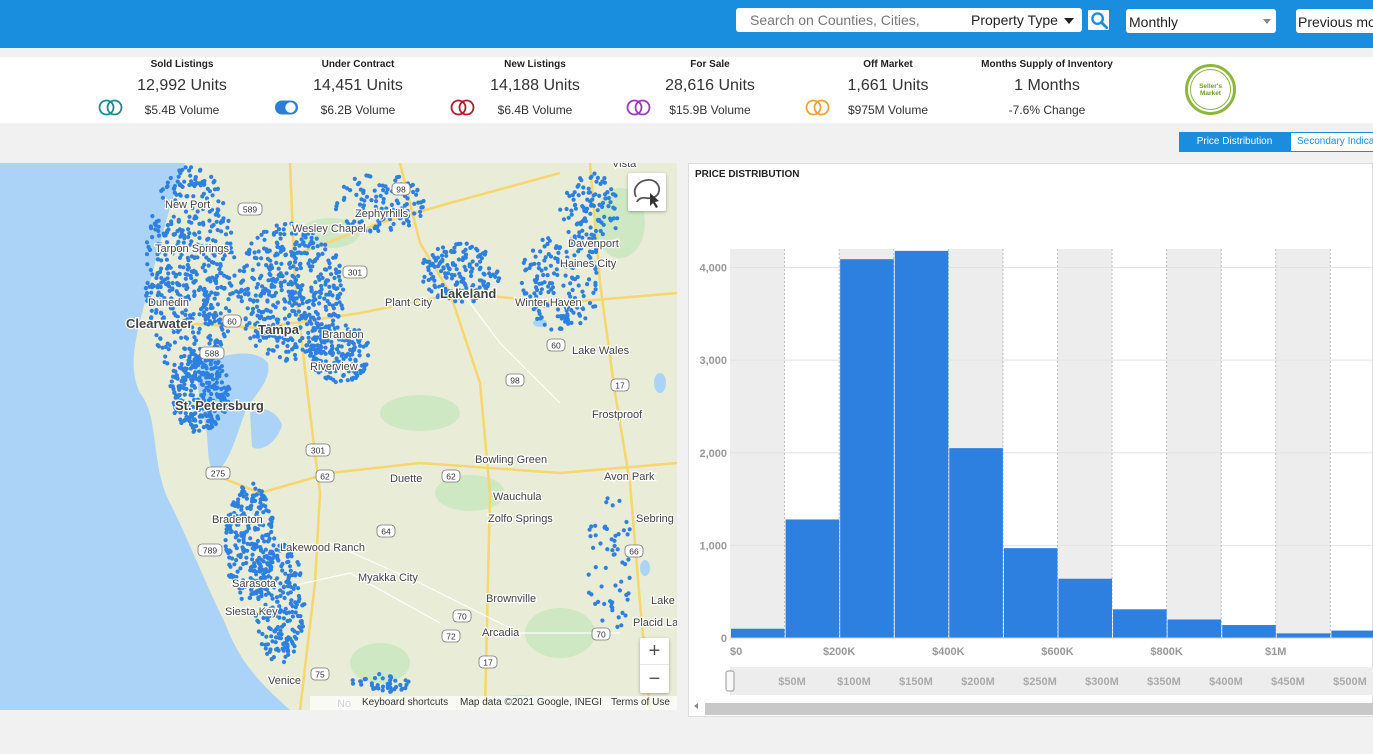 This screenshot has width=1373, height=754. I want to click on toggle-sold-listings, so click(110, 107).